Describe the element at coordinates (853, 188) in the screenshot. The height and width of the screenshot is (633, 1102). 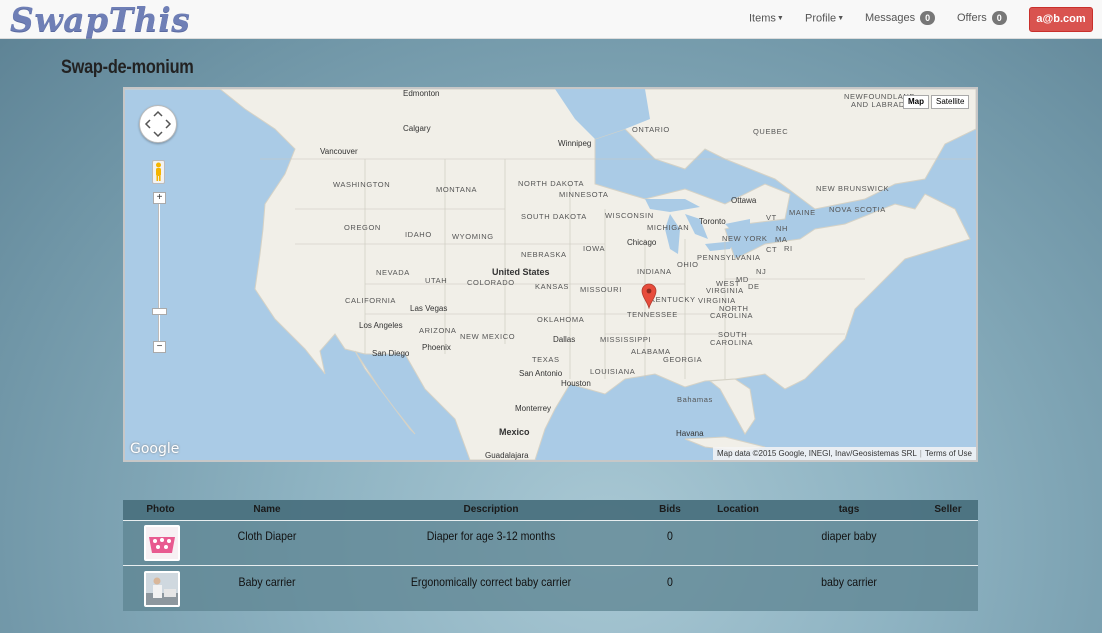
I see `map-label-new-brunswick: NEW BRUNSWICK` at that location.